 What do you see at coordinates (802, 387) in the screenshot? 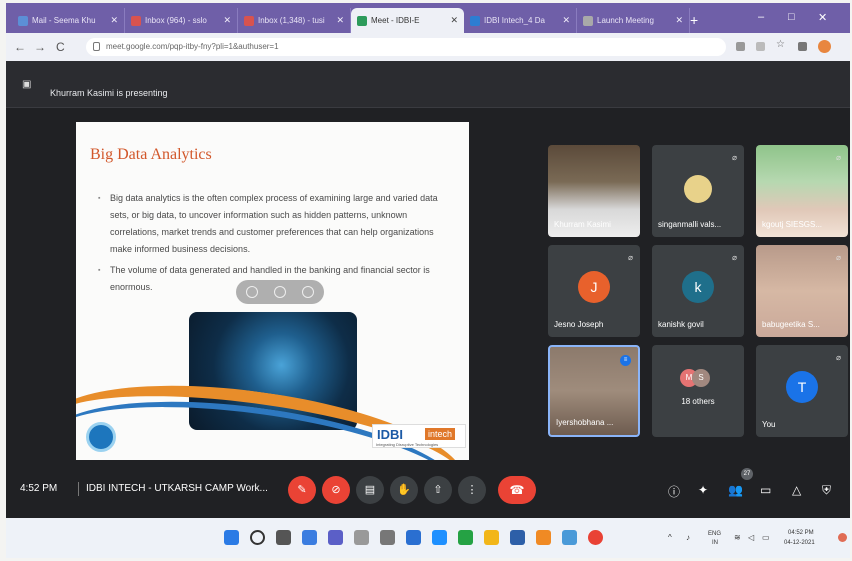
I see `avatar: T` at bounding box center [802, 387].